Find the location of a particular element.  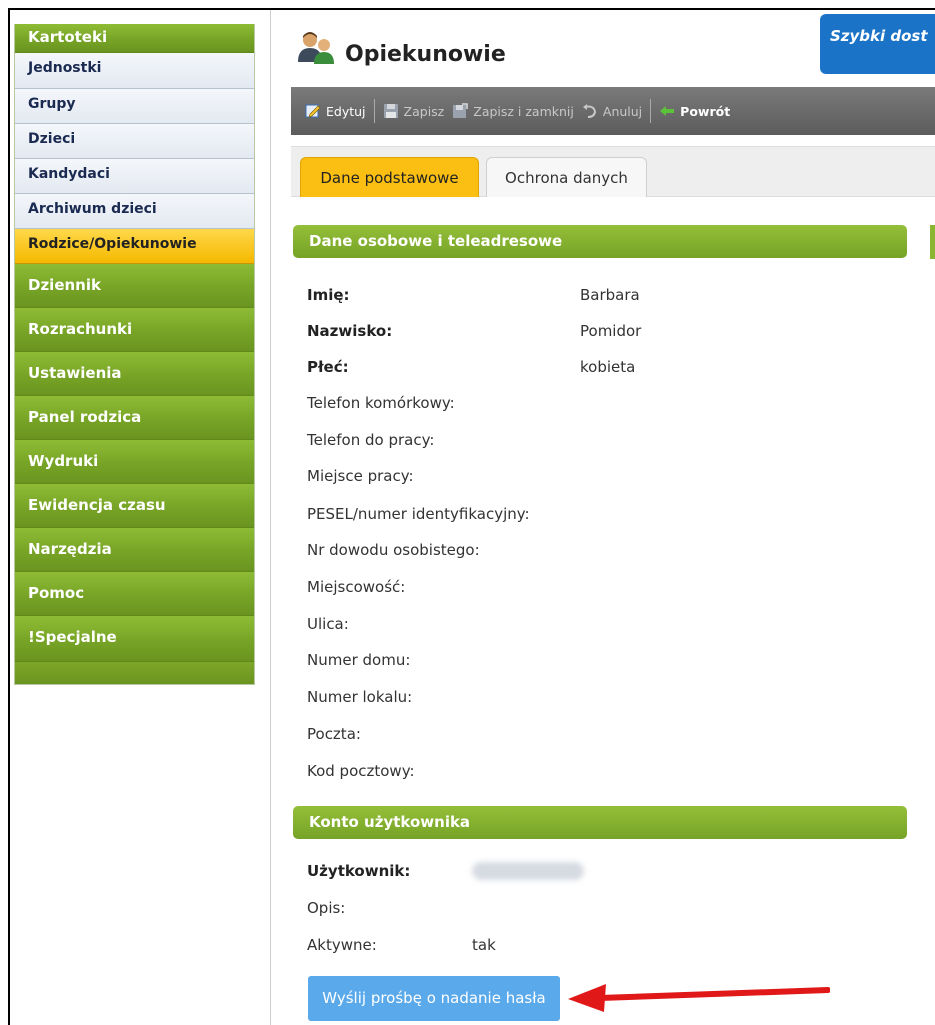

save-close-button: Zapisz i zamknij is located at coordinates (513, 111).